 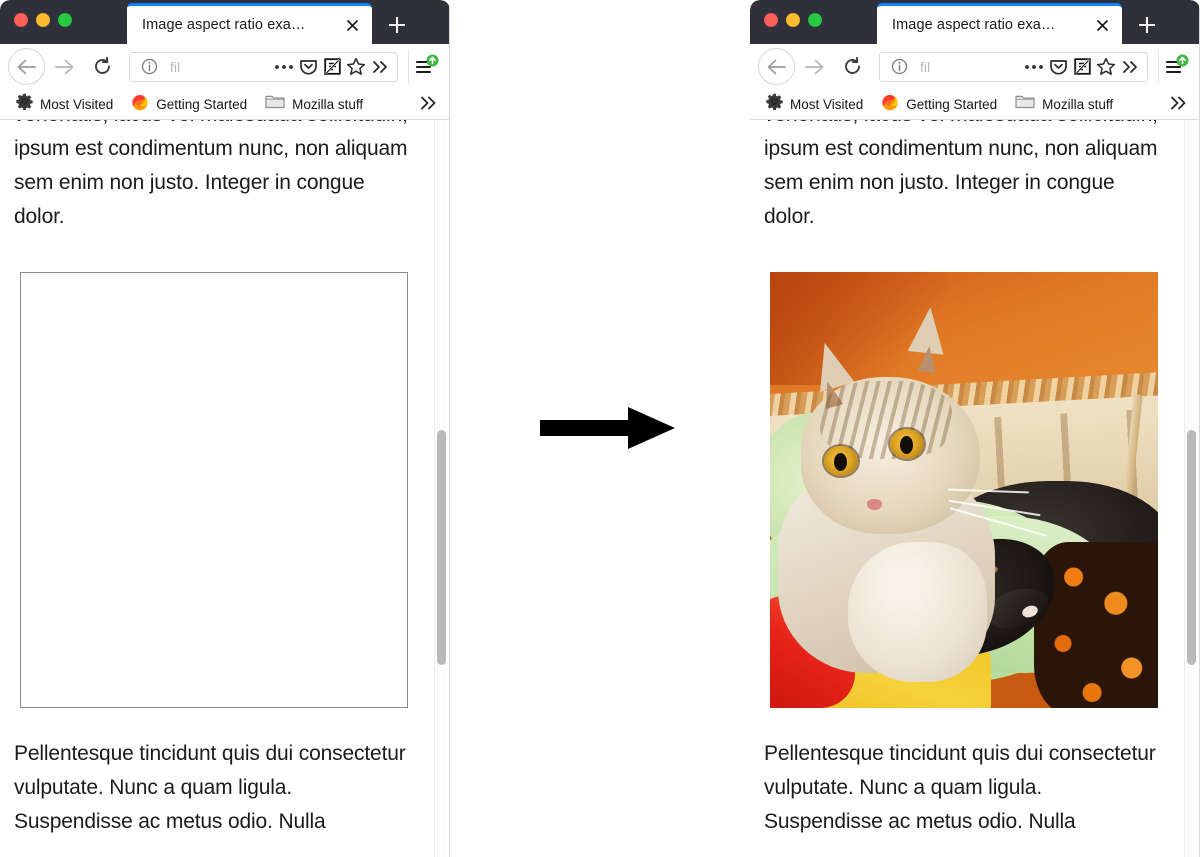 What do you see at coordinates (874, 504) in the screenshot?
I see `photo-tabby-nose` at bounding box center [874, 504].